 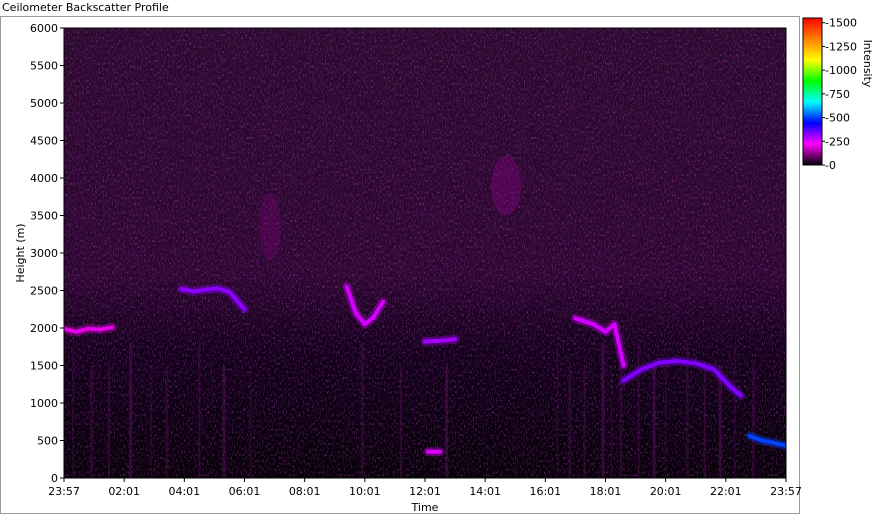 What do you see at coordinates (44, 66) in the screenshot?
I see `y-tick-label: 5500` at bounding box center [44, 66].